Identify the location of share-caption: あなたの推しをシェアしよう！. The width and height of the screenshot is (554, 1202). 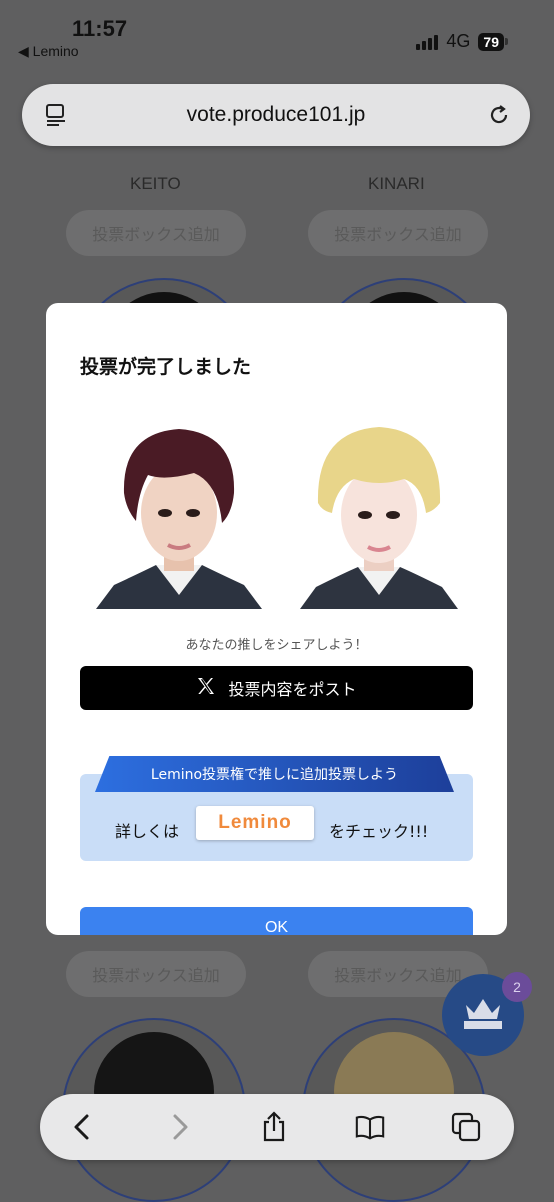
(276, 645).